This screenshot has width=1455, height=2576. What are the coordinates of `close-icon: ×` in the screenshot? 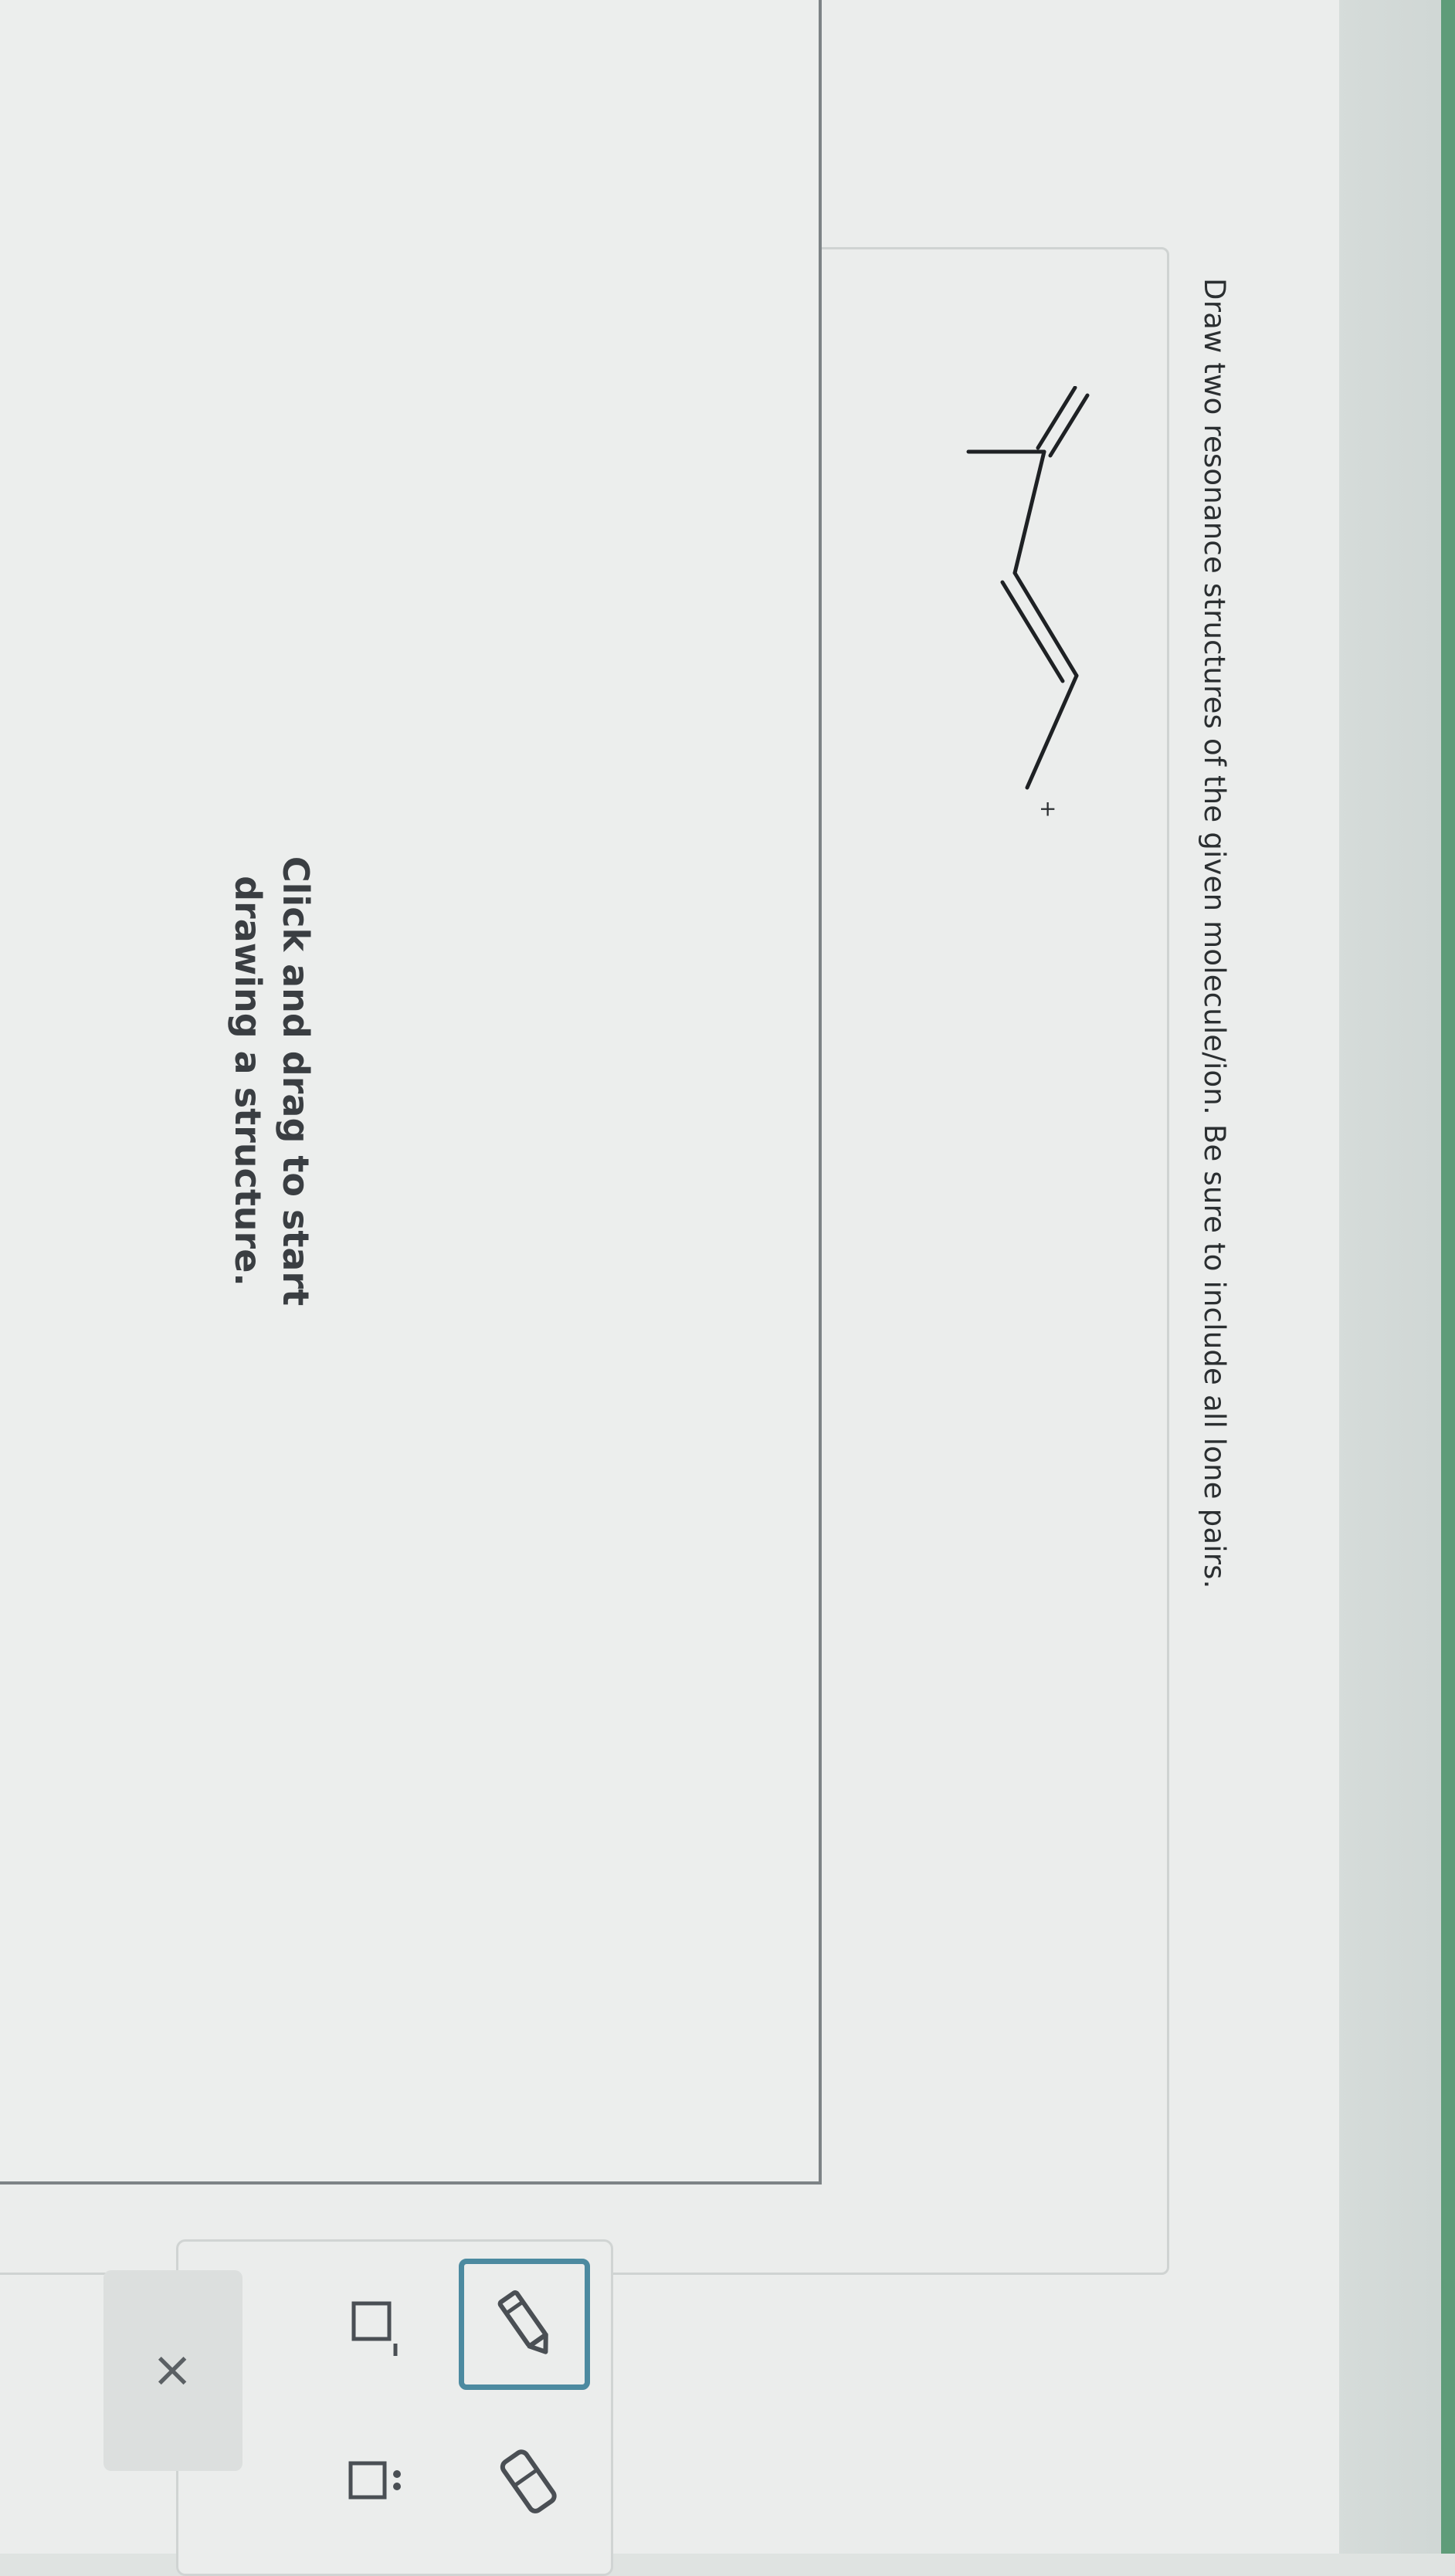 It's located at (173, 2370).